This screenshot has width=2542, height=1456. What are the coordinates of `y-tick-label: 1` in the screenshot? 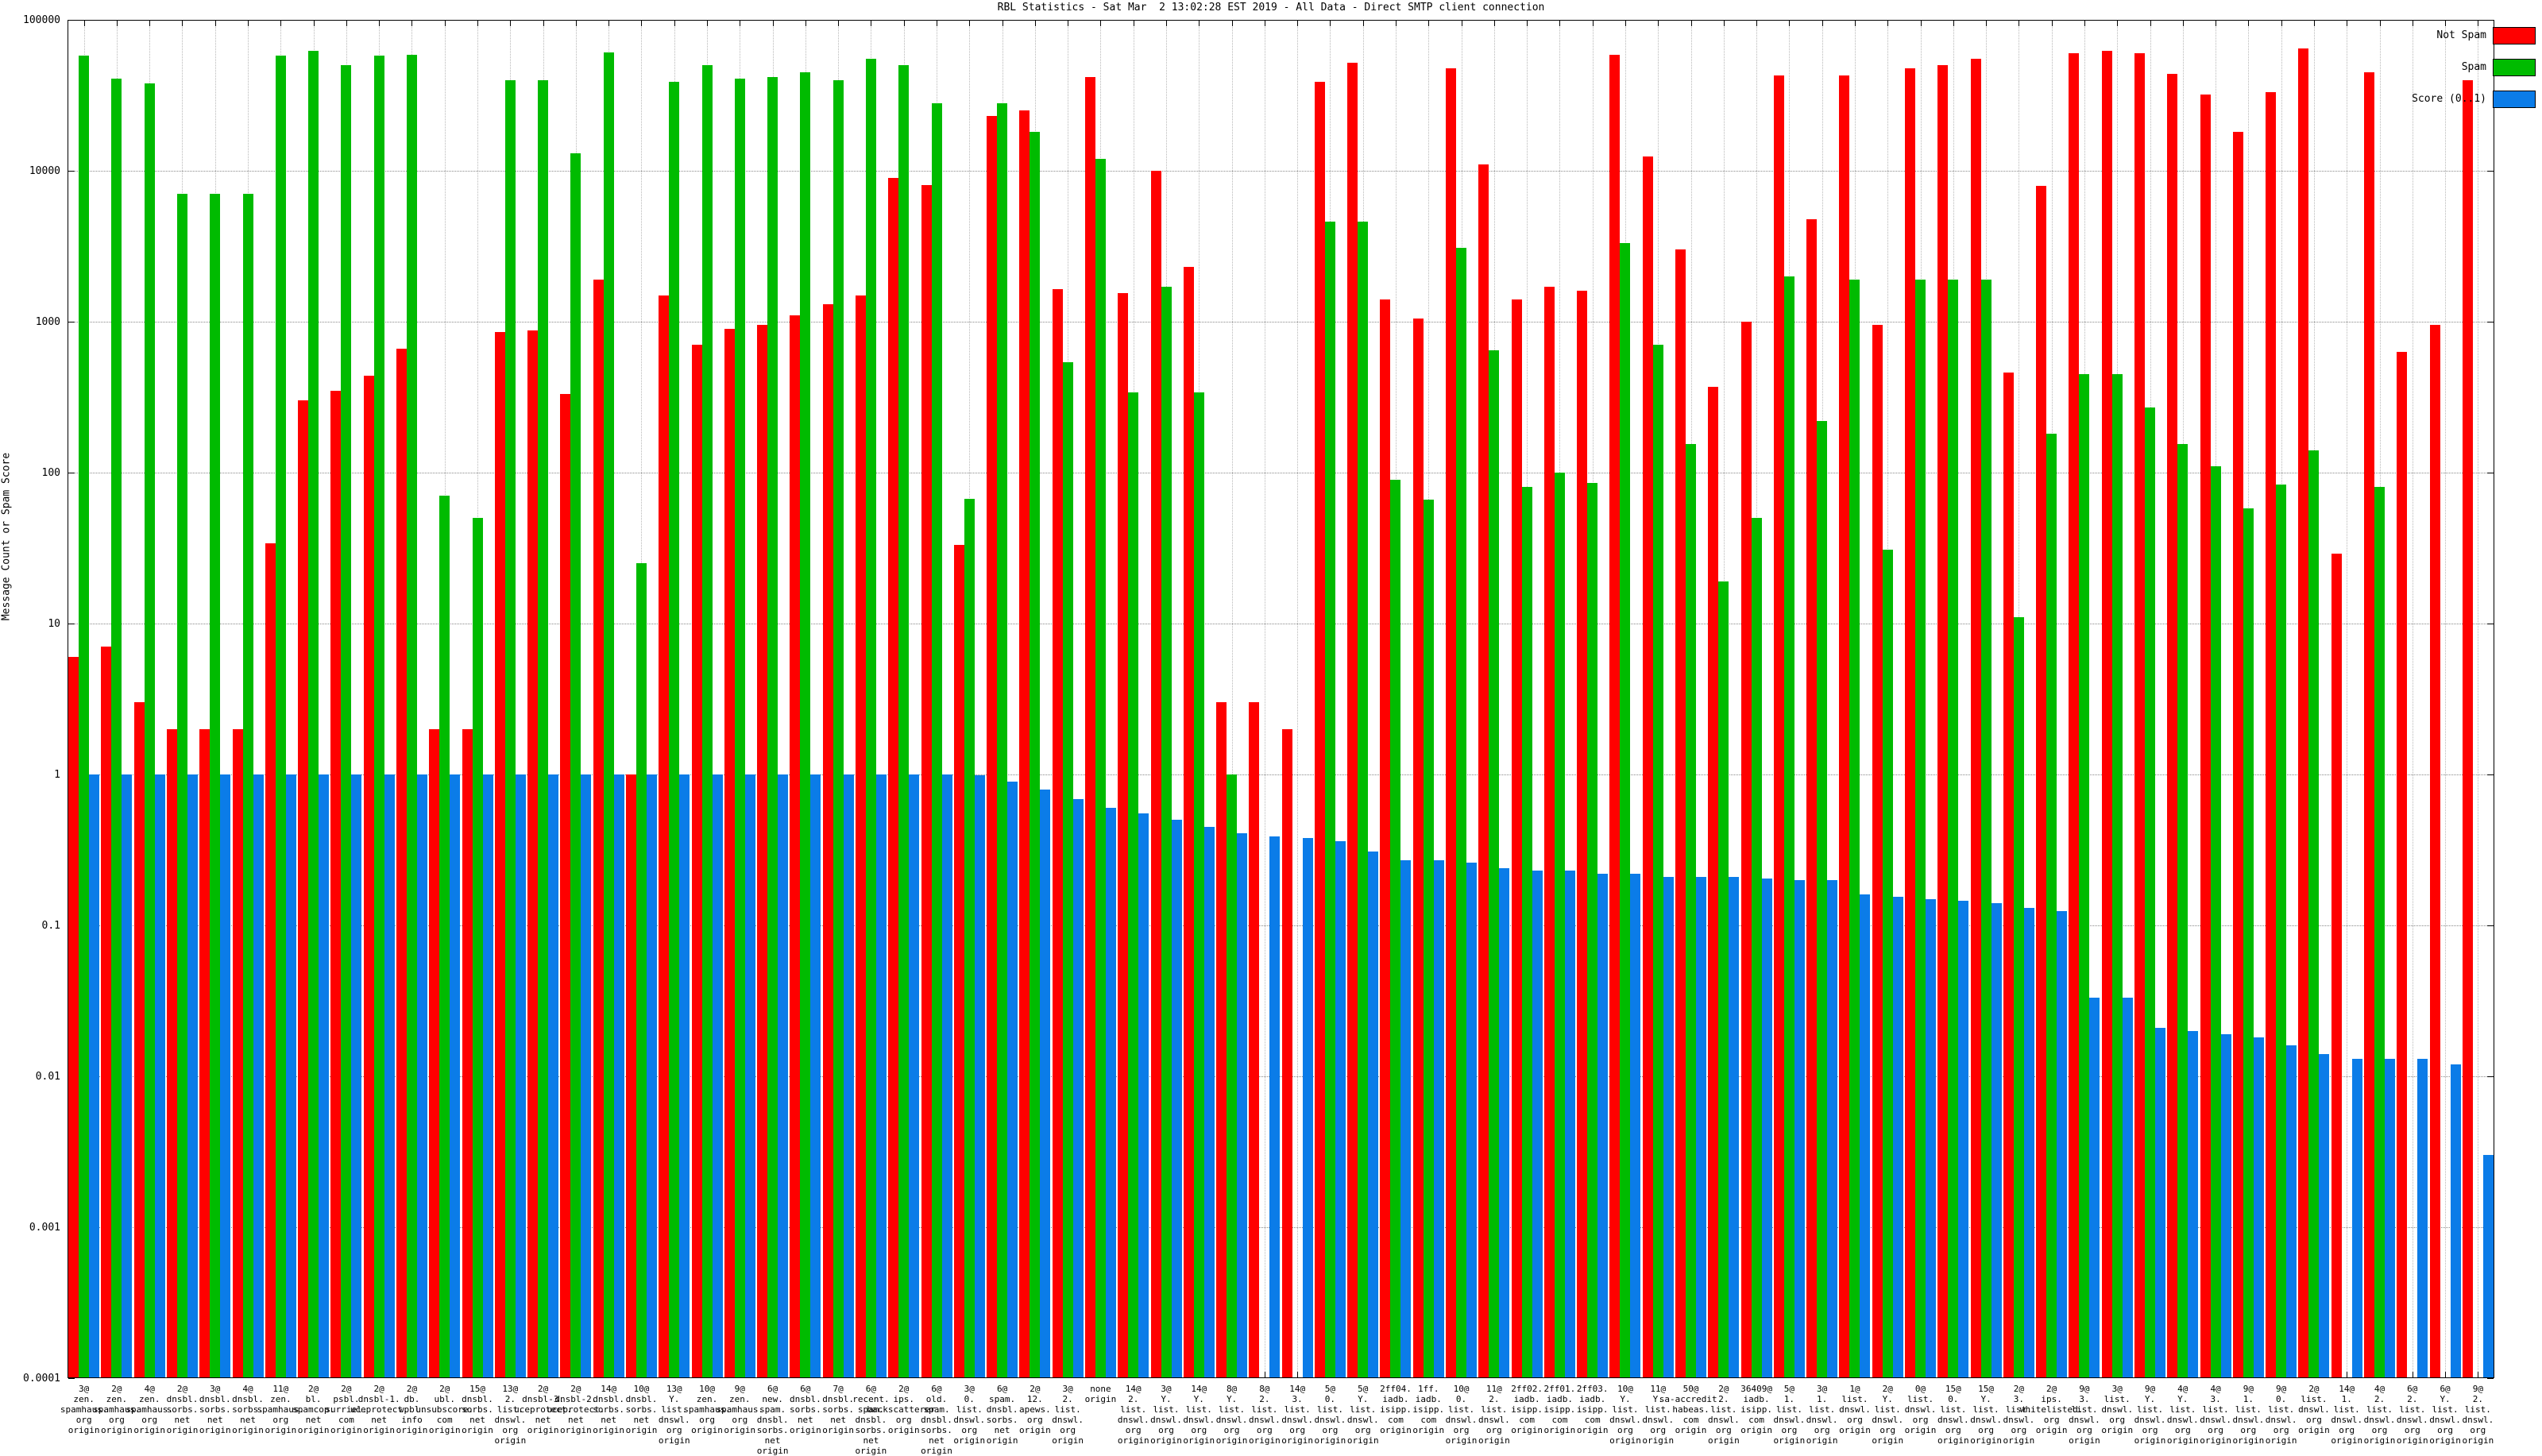 It's located at (57, 775).